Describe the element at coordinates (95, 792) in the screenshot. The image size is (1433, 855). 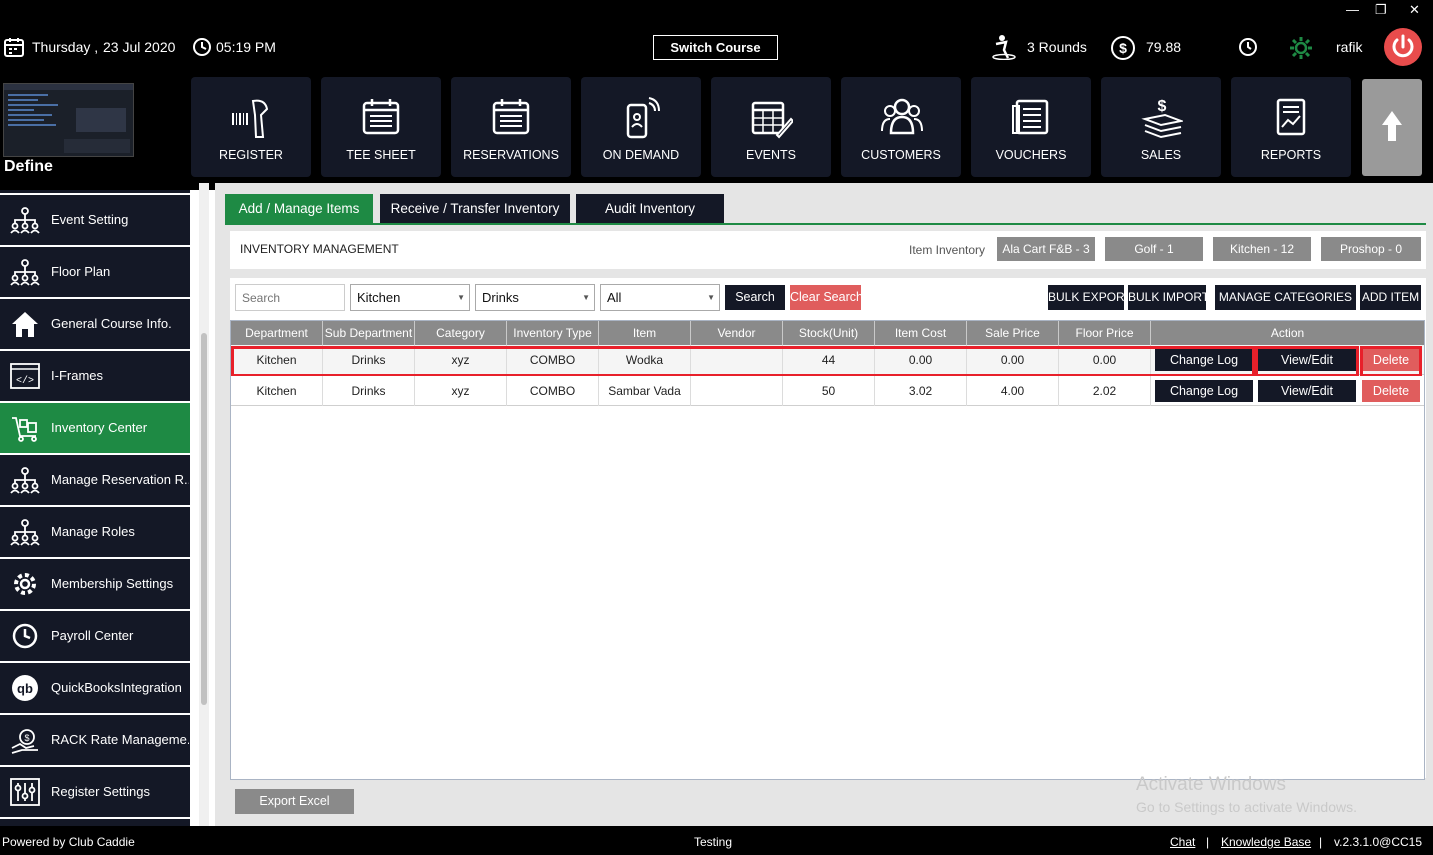
I see `sidebar-item-register-settings: Register Settings` at that location.